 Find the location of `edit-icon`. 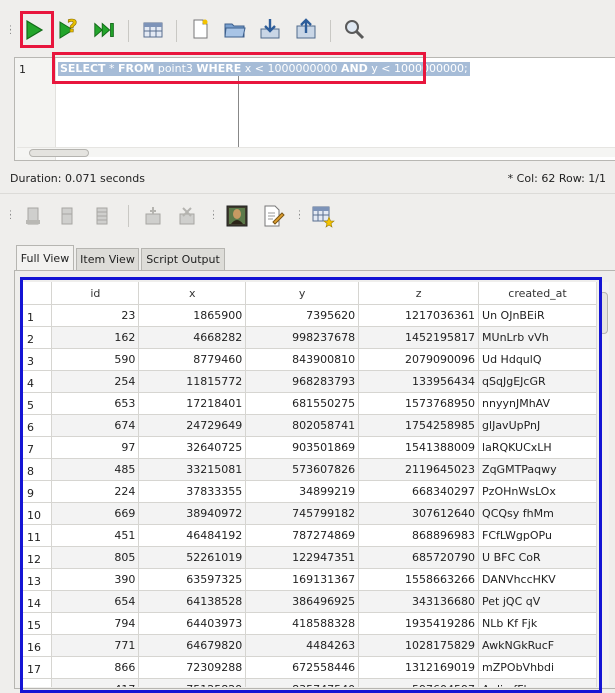

edit-icon is located at coordinates (274, 216).